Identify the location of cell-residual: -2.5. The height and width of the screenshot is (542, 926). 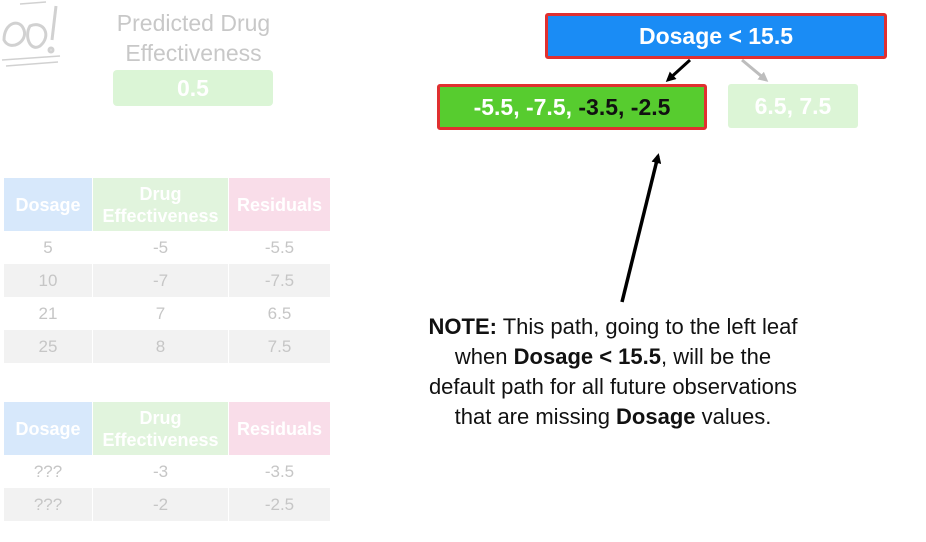
(279, 504).